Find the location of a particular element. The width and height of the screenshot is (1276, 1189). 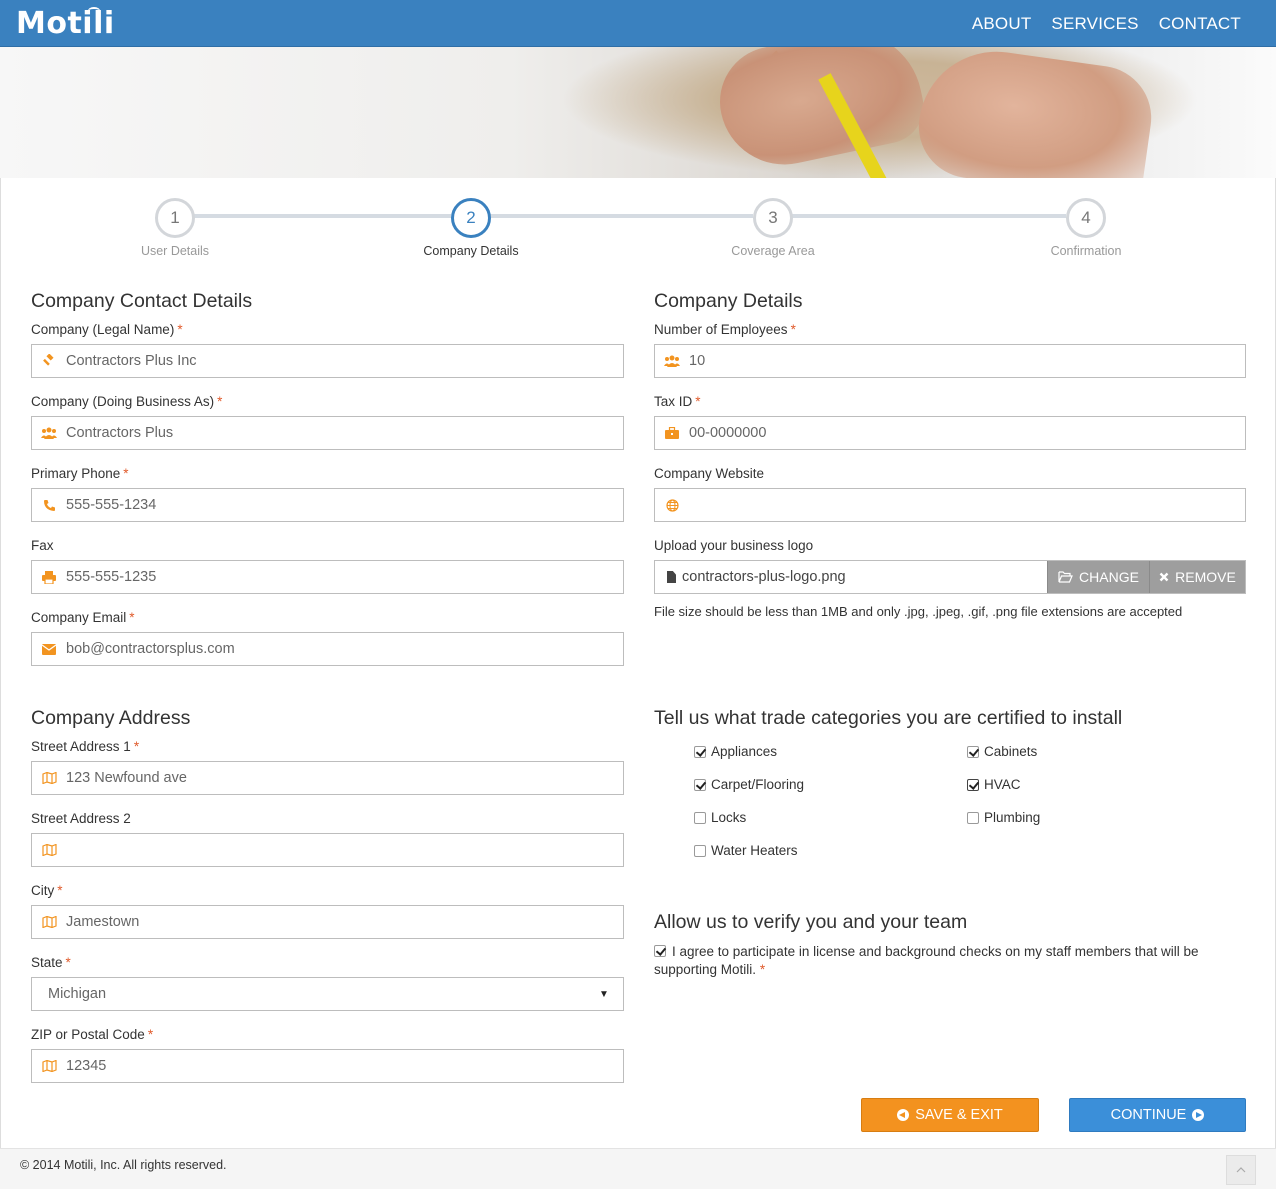

trade-plumbing-checkbox: Plumbing is located at coordinates (1003, 817).